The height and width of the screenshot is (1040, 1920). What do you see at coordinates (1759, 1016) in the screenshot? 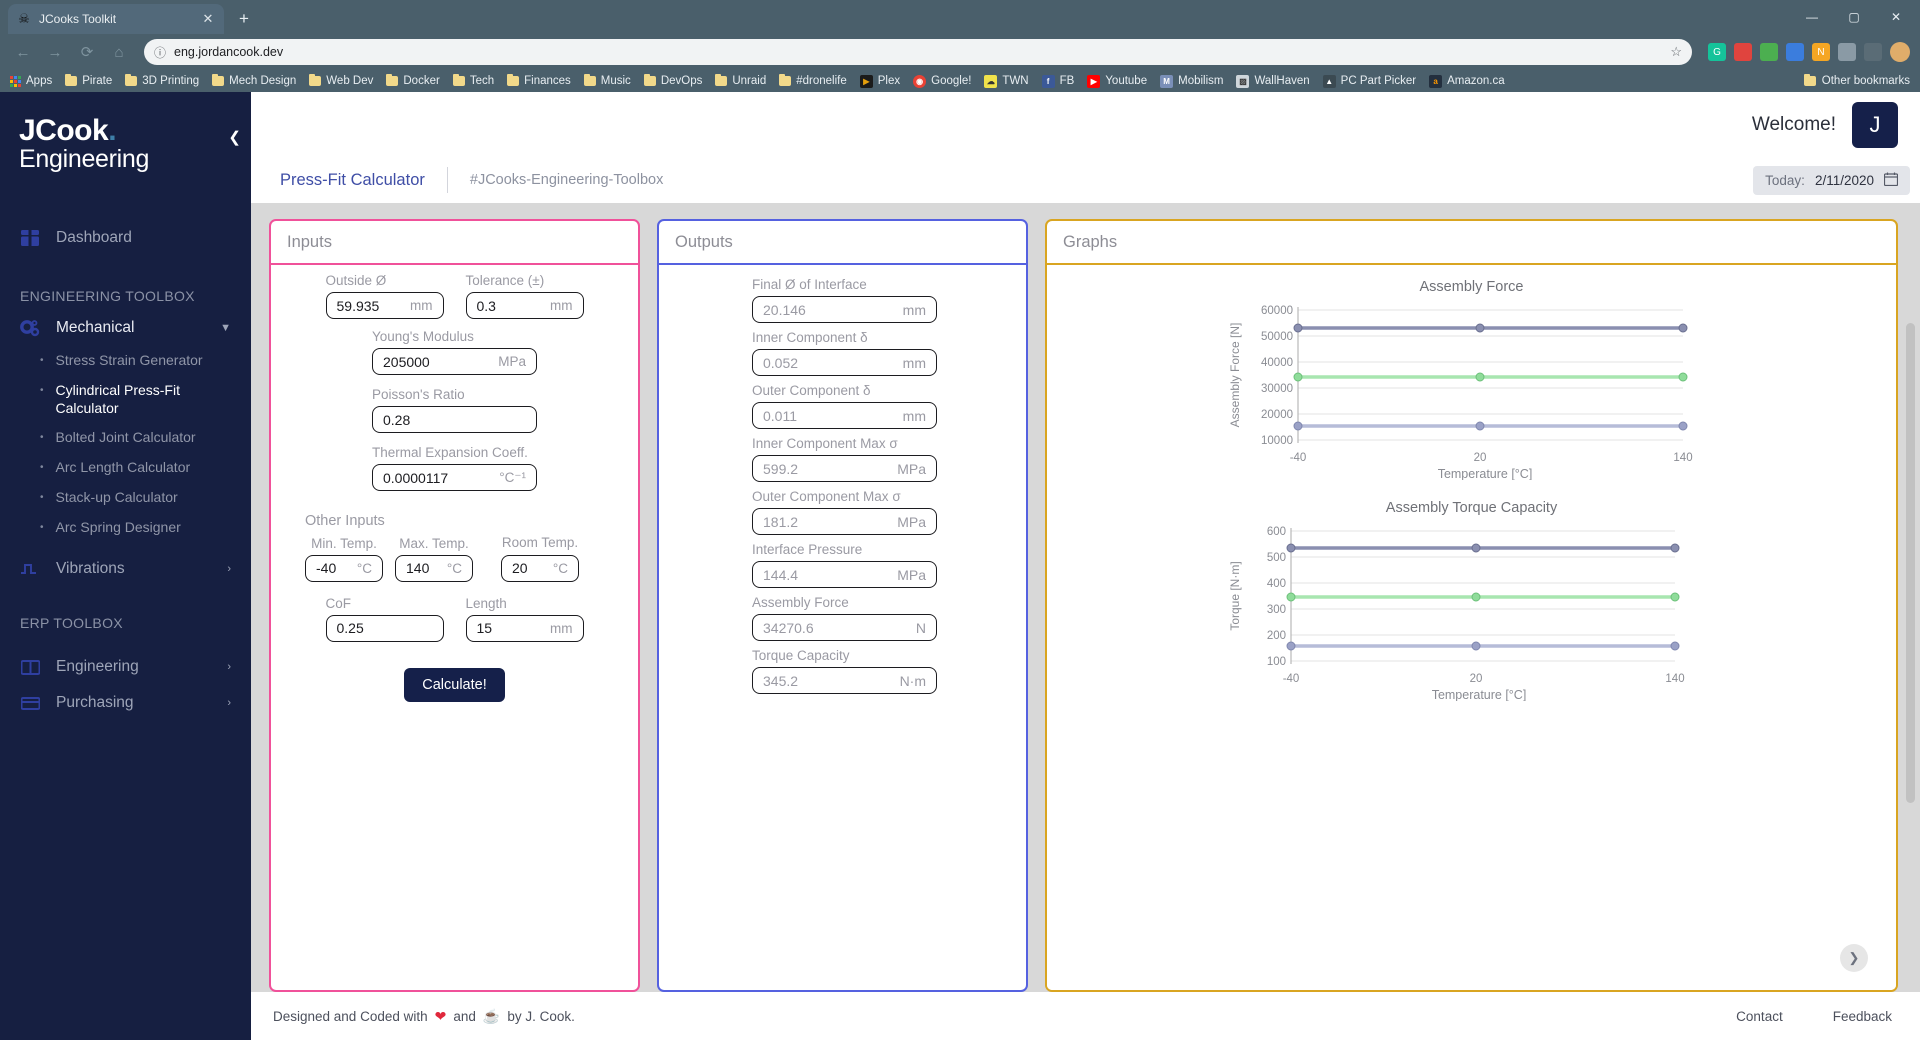
I see `contact-link: Contact` at bounding box center [1759, 1016].